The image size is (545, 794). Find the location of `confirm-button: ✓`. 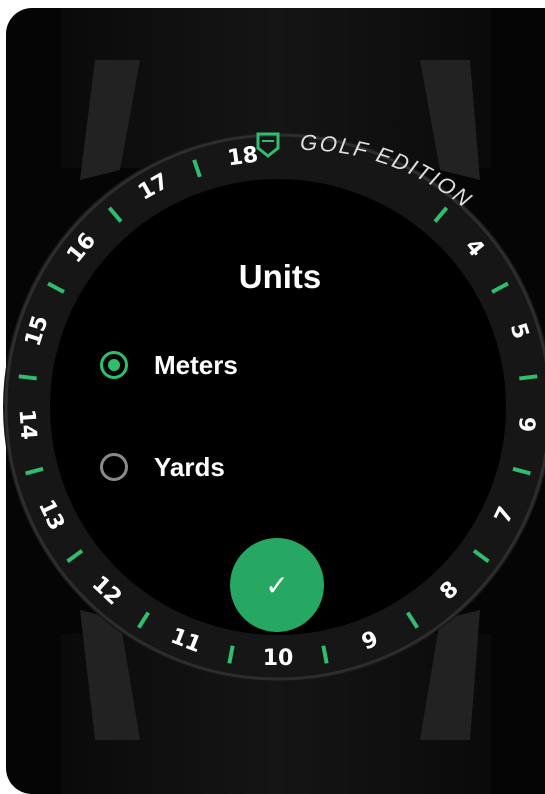

confirm-button: ✓ is located at coordinates (277, 585).